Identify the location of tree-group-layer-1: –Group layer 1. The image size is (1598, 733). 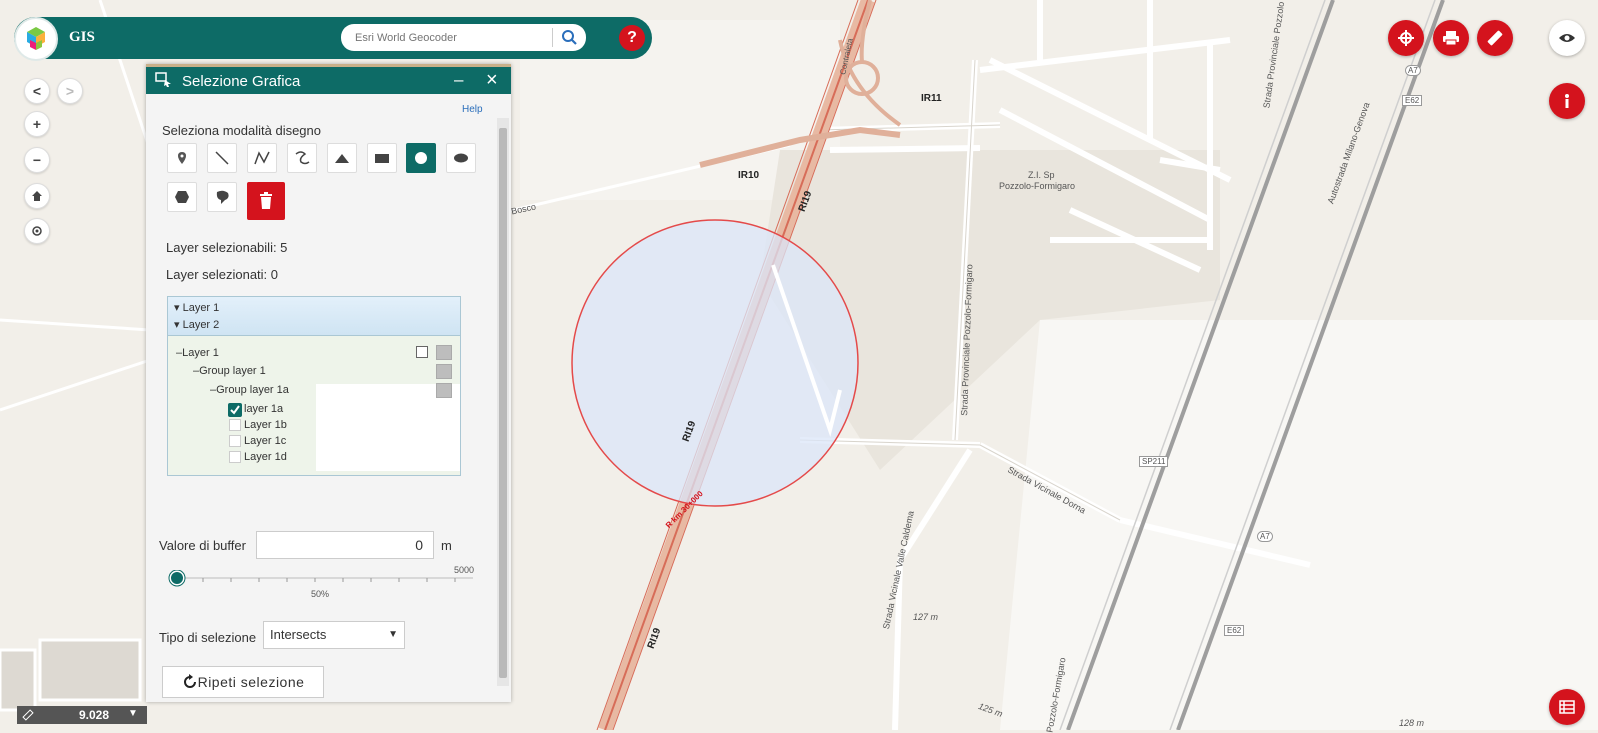
(229, 371).